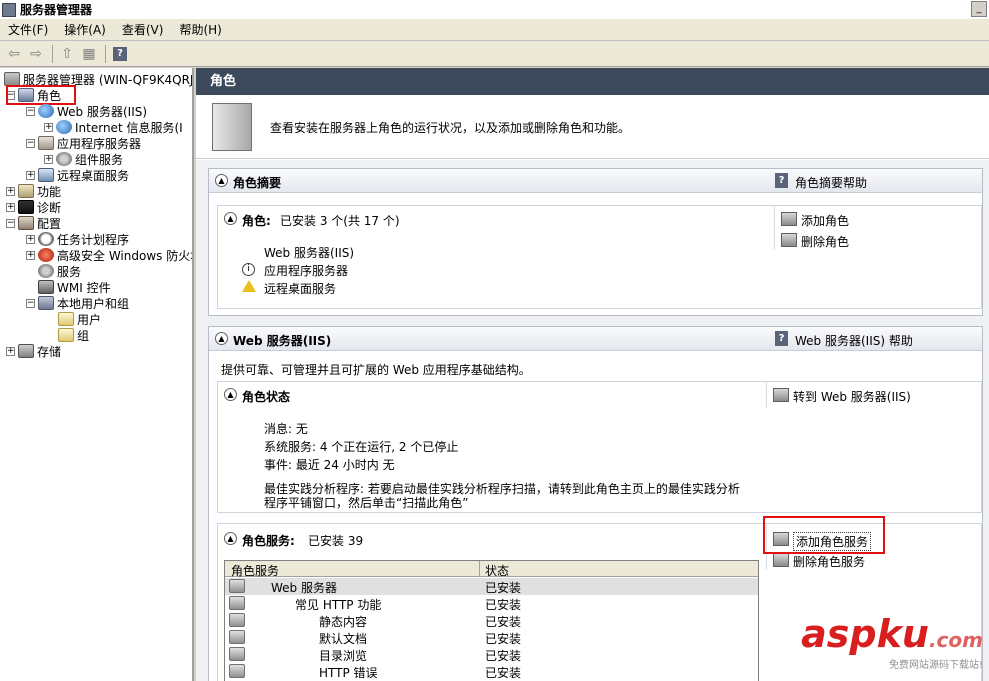  What do you see at coordinates (592, 81) in the screenshot?
I see `page-title: 角色` at bounding box center [592, 81].